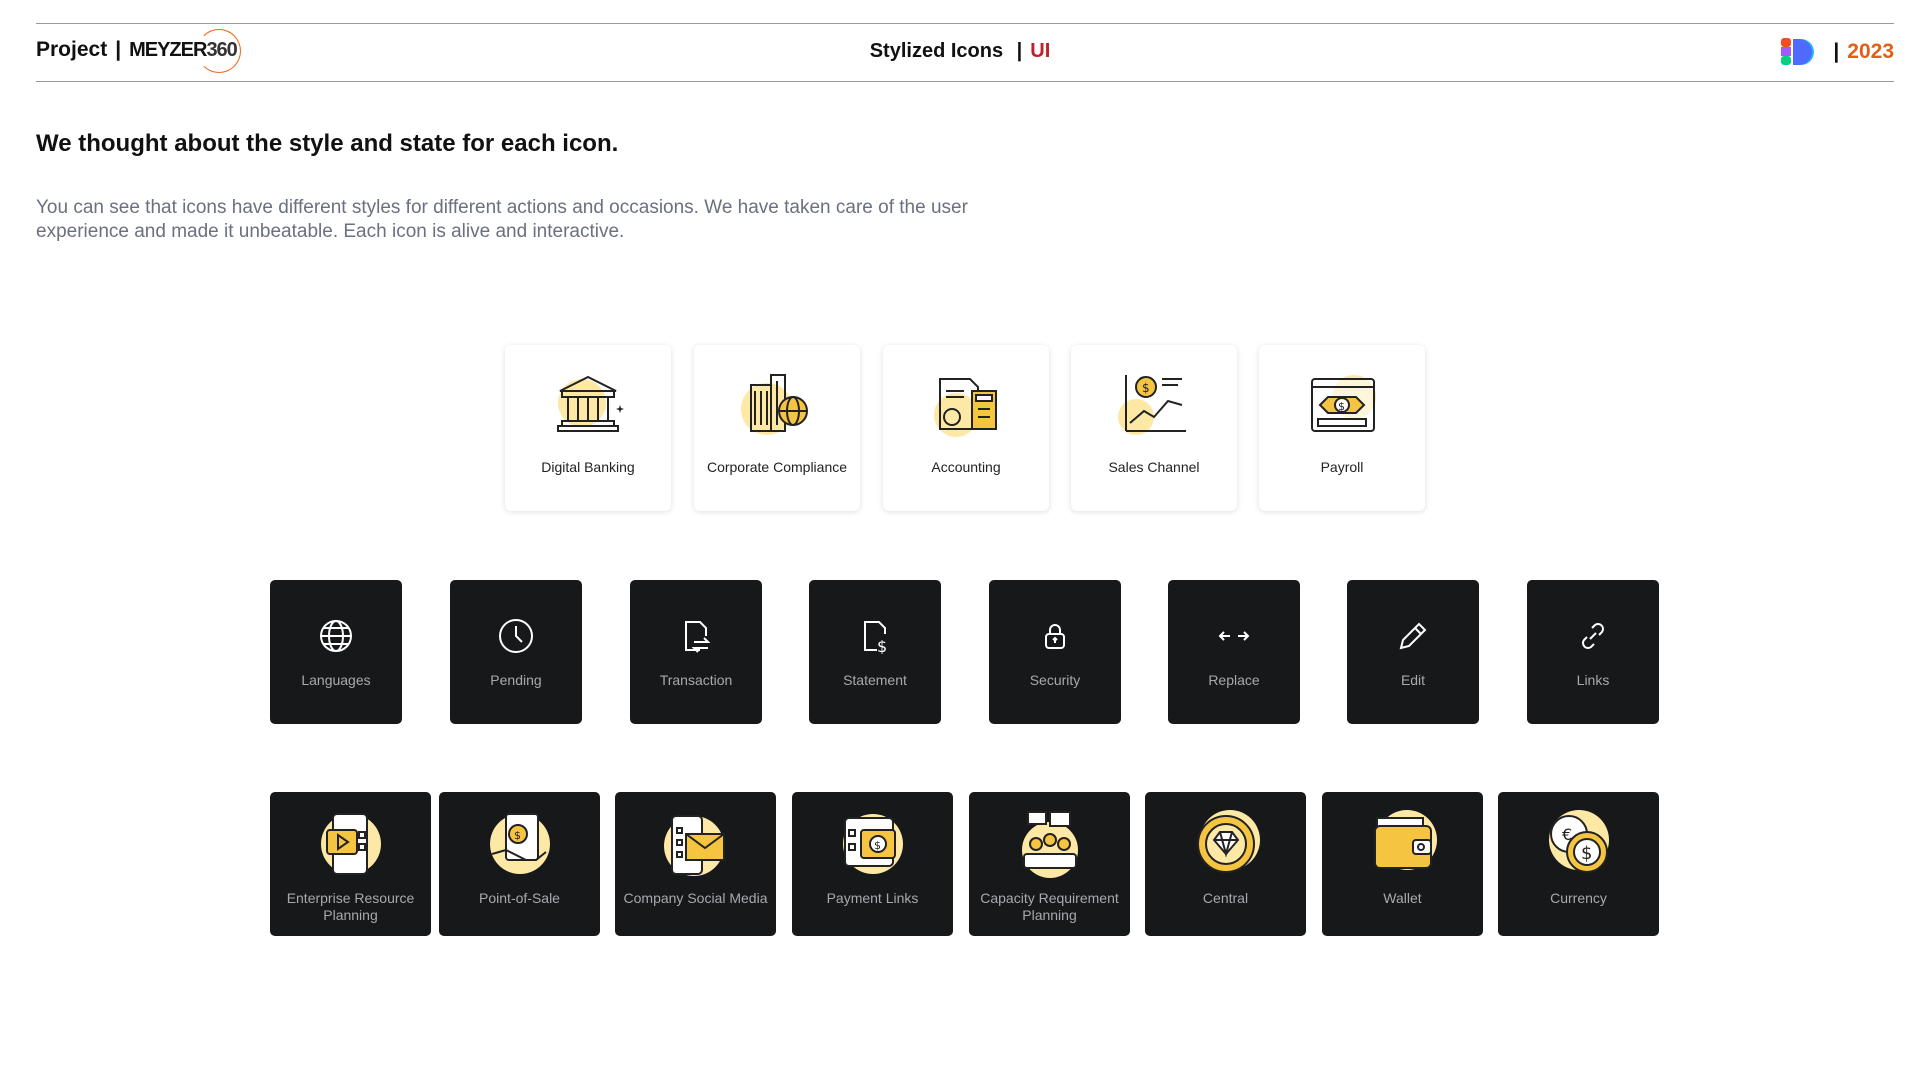 The width and height of the screenshot is (1920, 1080). What do you see at coordinates (1055, 636) in the screenshot?
I see `lock-icon` at bounding box center [1055, 636].